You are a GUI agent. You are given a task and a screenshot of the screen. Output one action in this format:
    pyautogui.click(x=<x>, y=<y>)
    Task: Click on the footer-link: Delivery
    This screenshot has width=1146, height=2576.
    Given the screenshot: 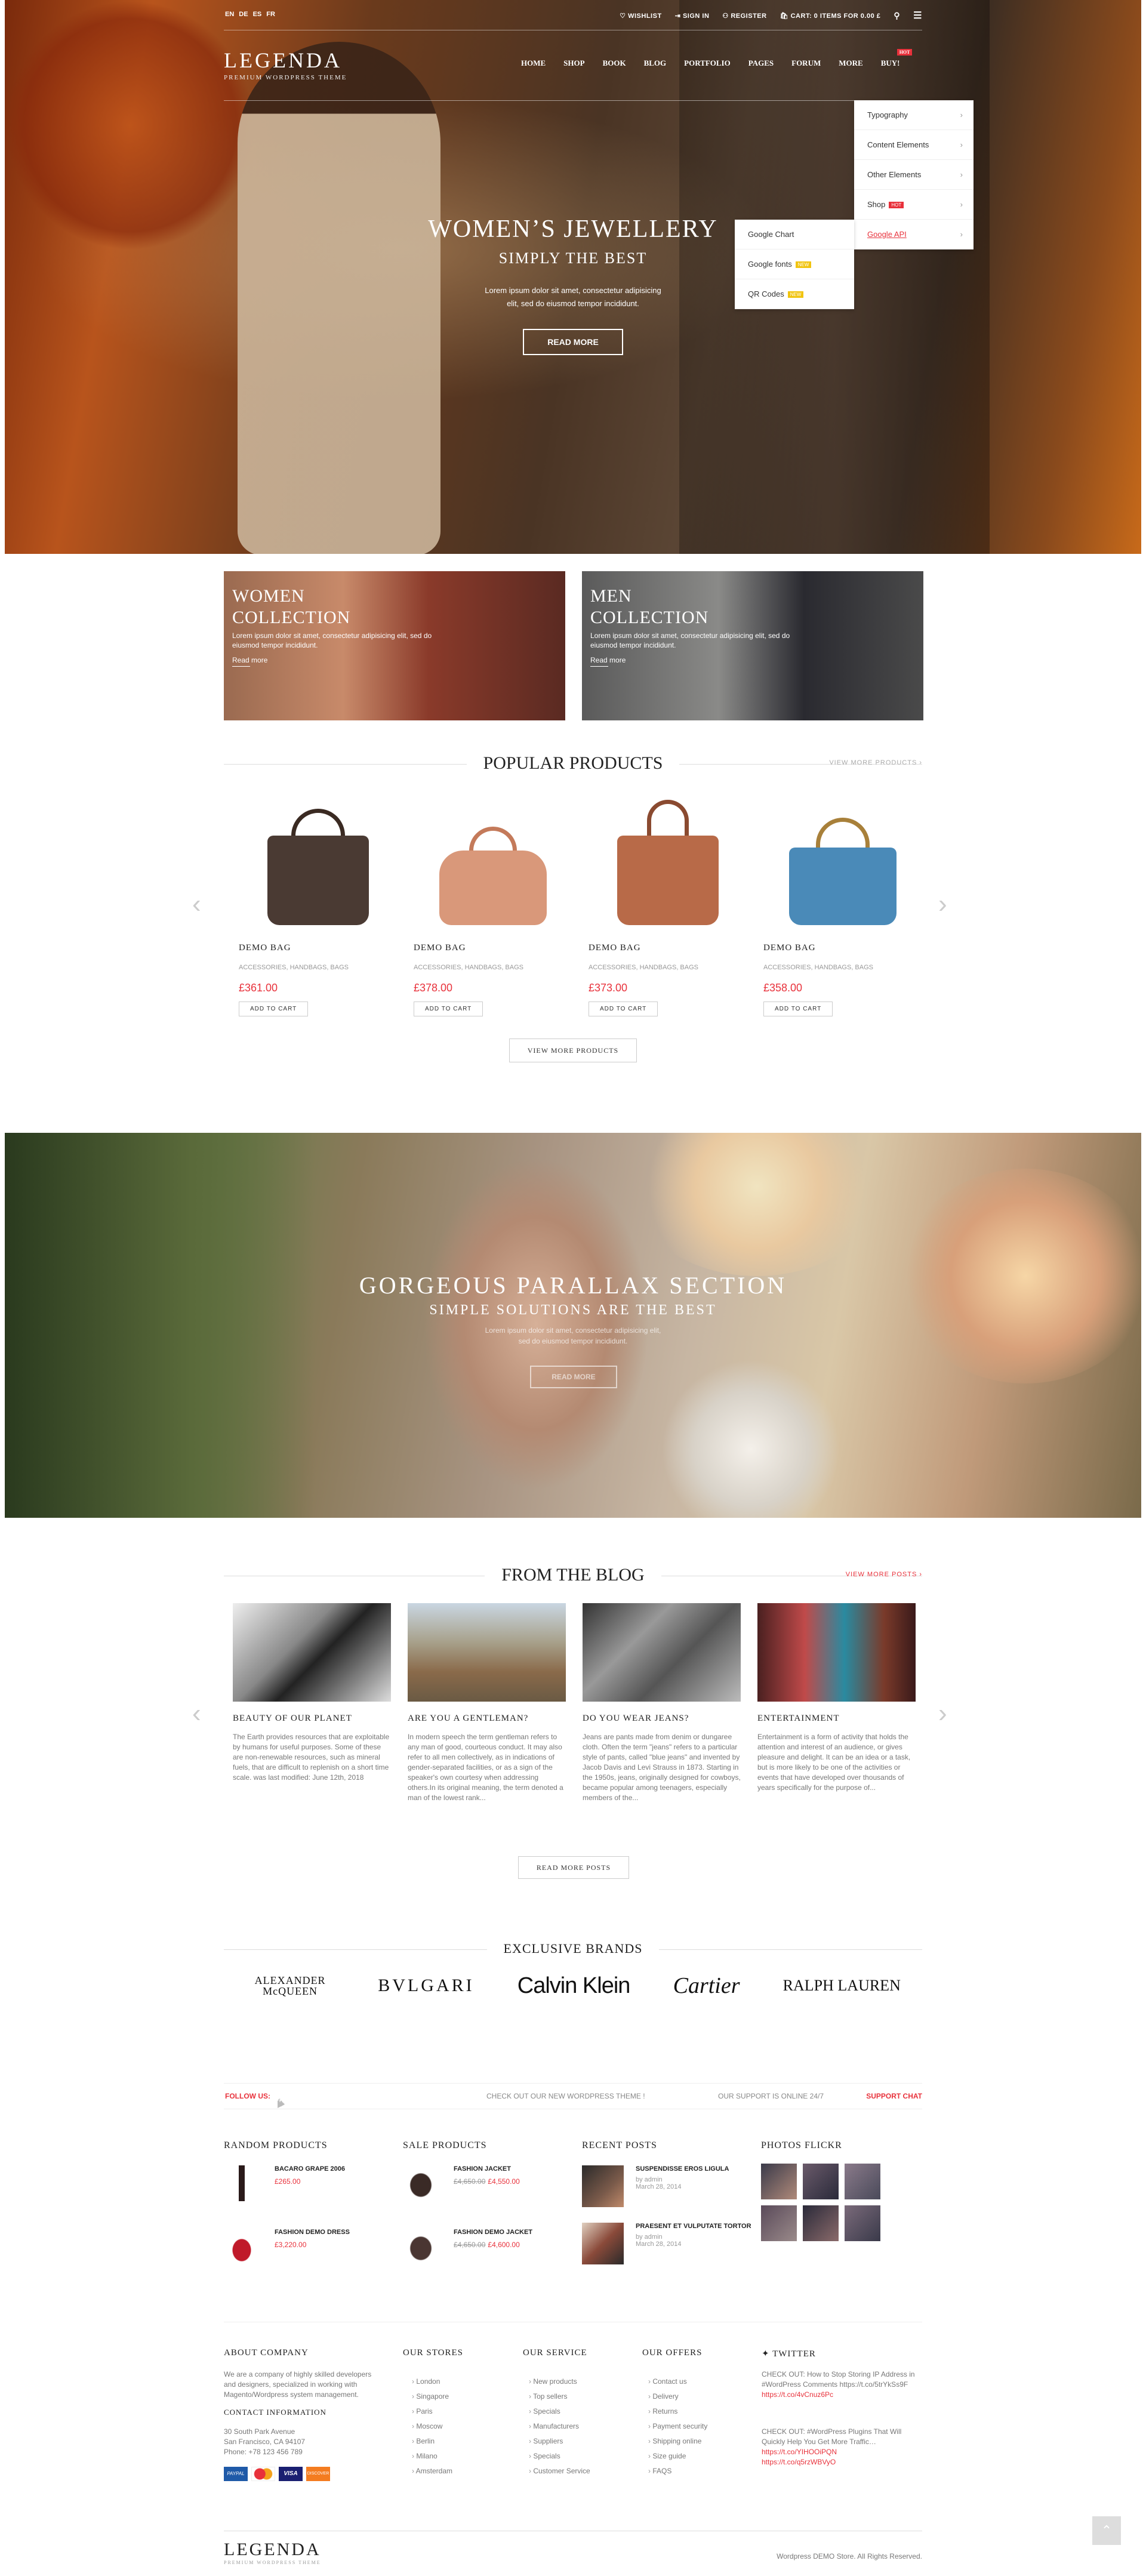 What is the action you would take?
    pyautogui.click(x=678, y=2396)
    